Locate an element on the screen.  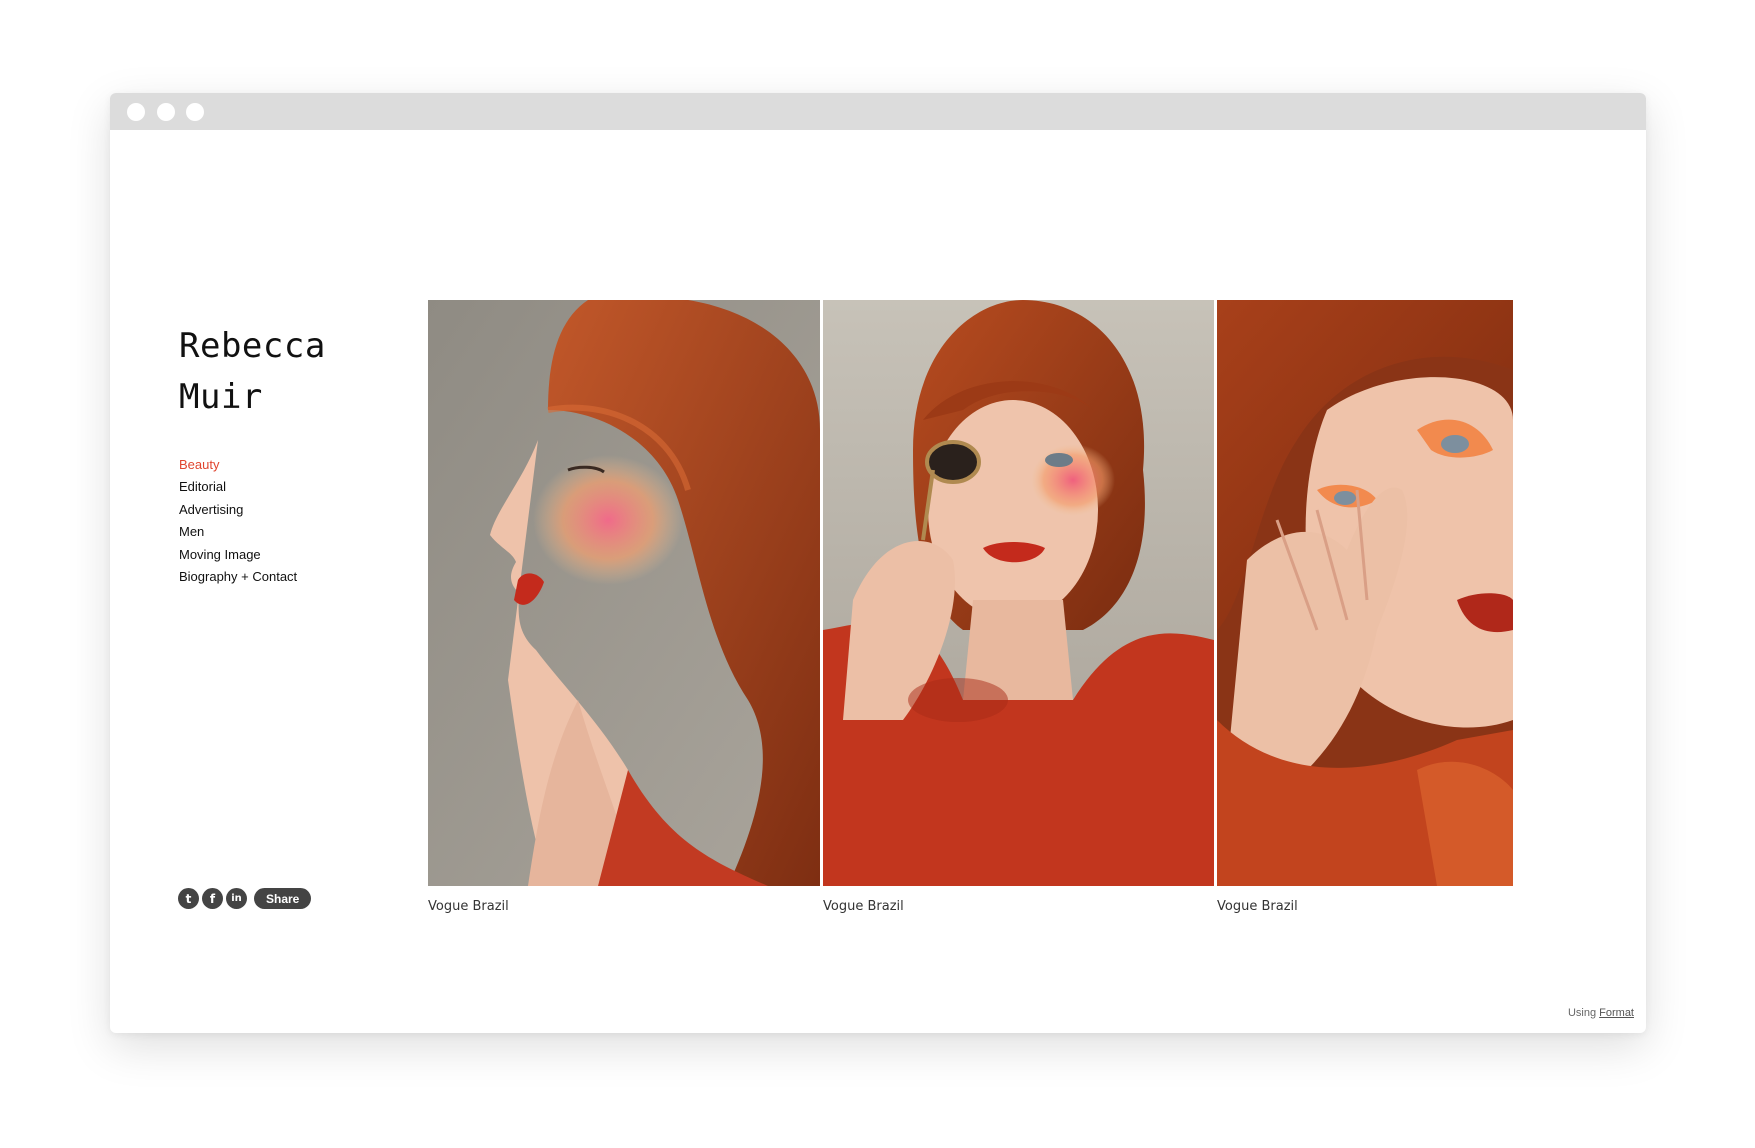
portrait-hand-image is located at coordinates (1365, 593).